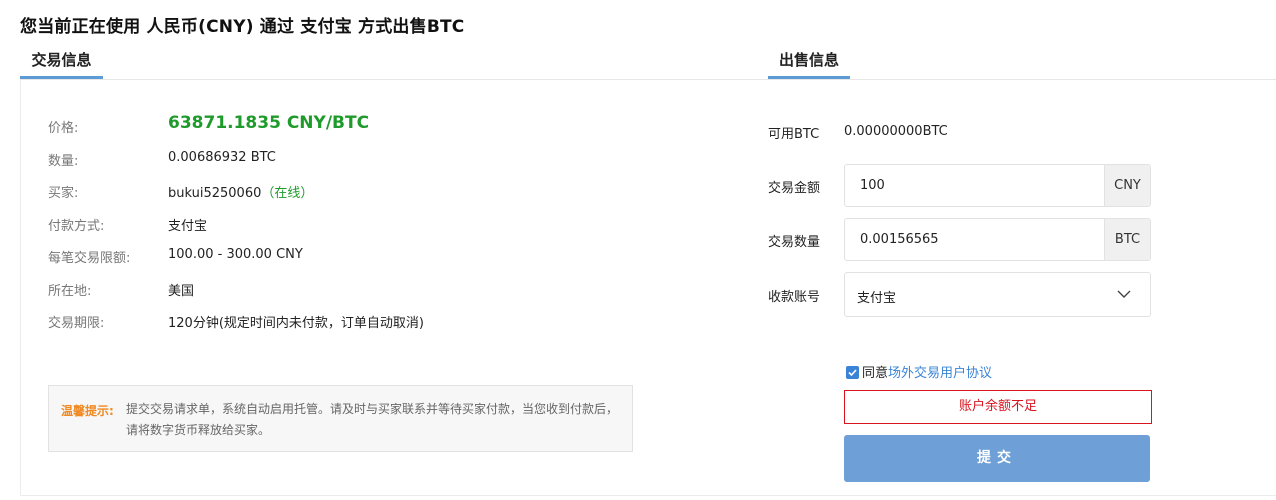 The image size is (1276, 500). I want to click on quantity-unit: BTC, so click(1127, 239).